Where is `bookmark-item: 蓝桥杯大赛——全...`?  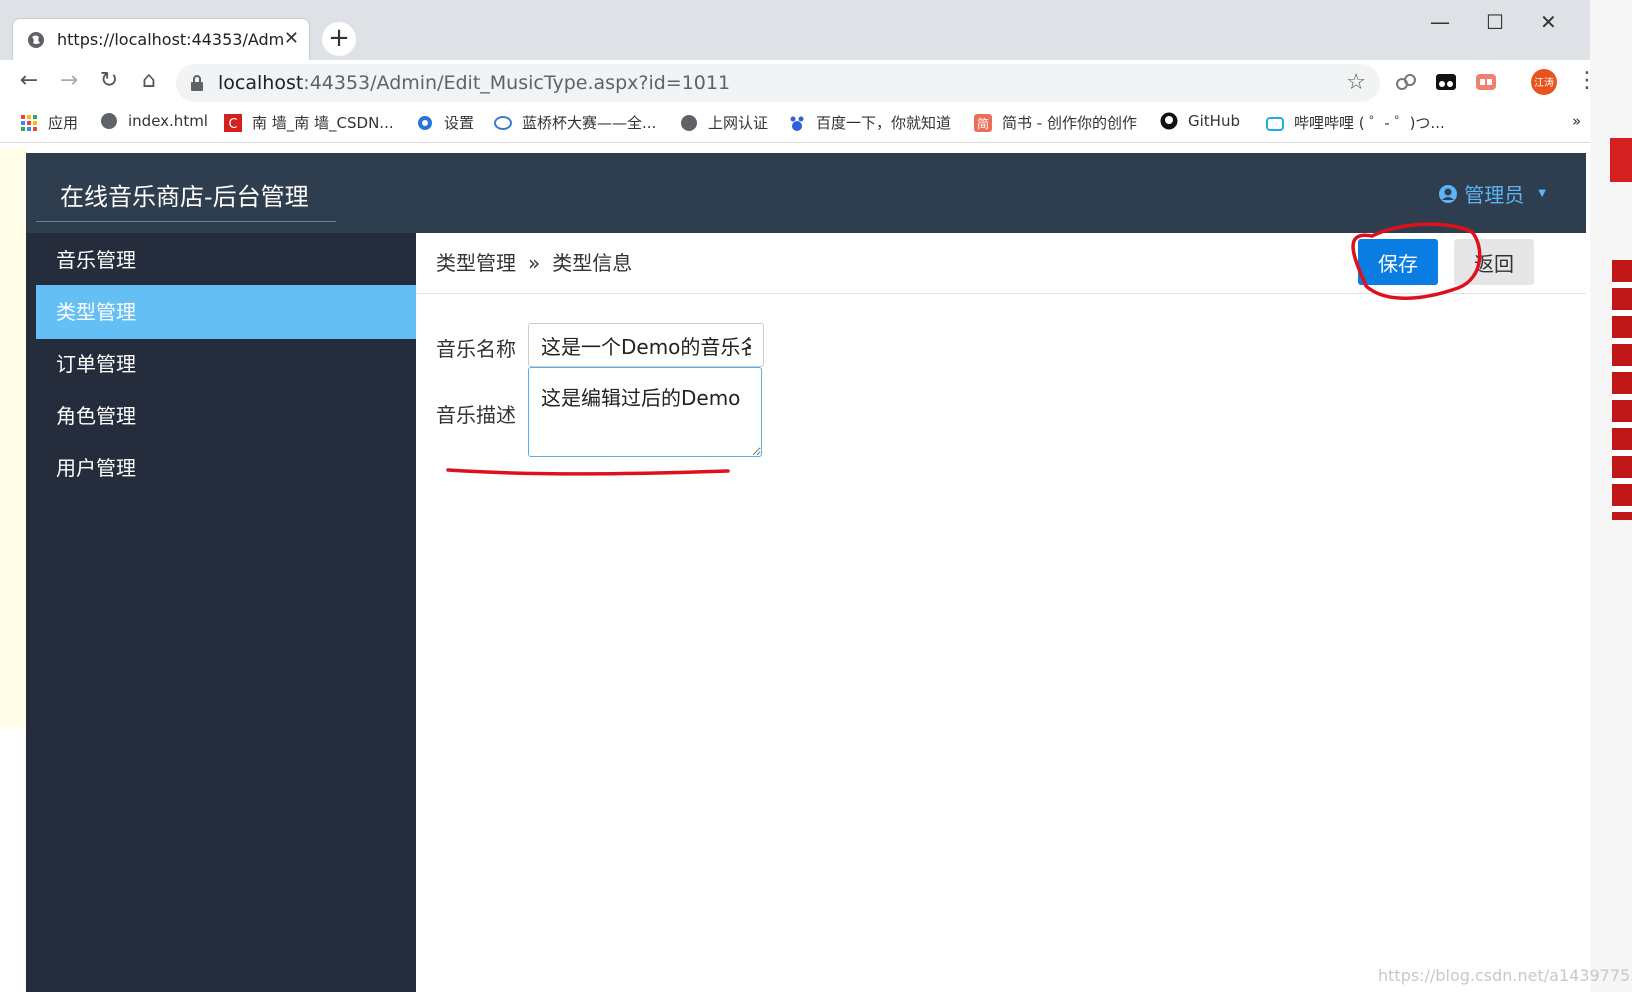
bookmark-item: 蓝桥杯大赛——全... is located at coordinates (575, 122).